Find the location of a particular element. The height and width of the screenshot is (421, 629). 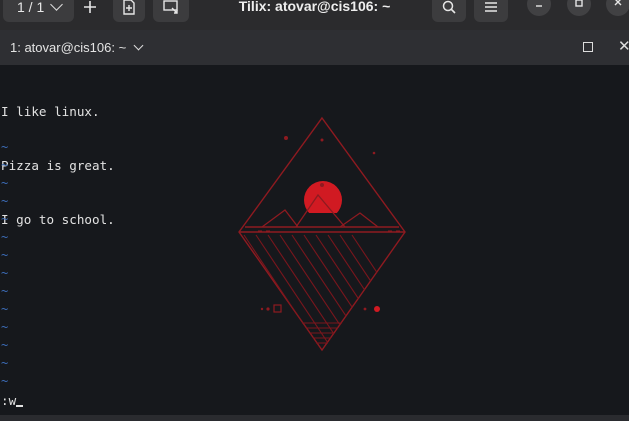

detach-session-button is located at coordinates (171, 11).